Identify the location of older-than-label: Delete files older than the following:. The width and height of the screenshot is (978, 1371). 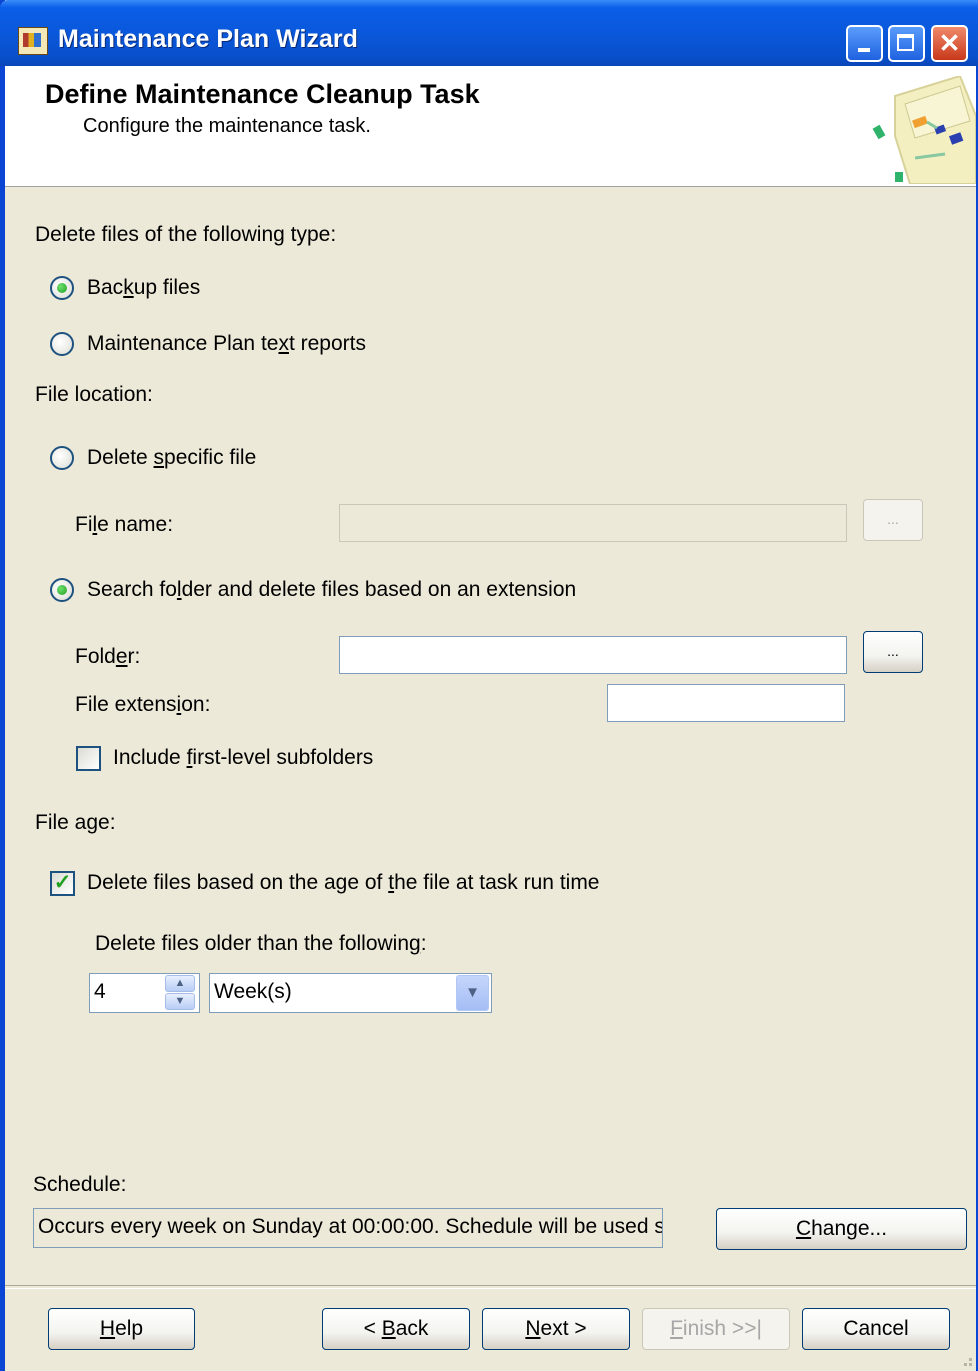
(261, 943).